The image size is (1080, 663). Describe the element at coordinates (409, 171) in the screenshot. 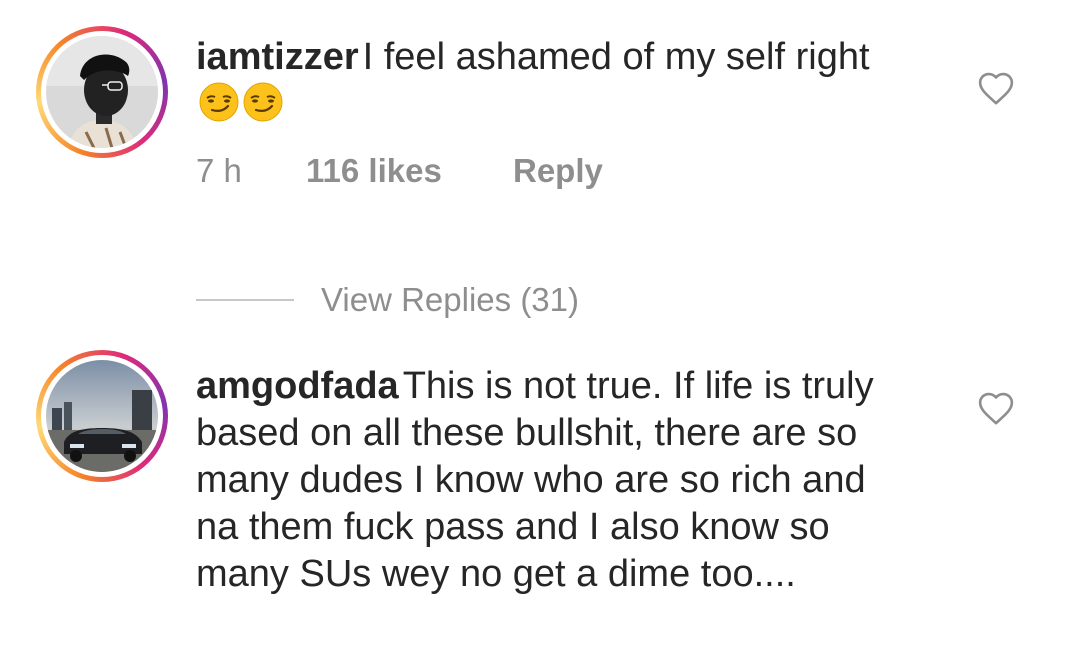

I see `comment-likes-count: 116 likes` at that location.